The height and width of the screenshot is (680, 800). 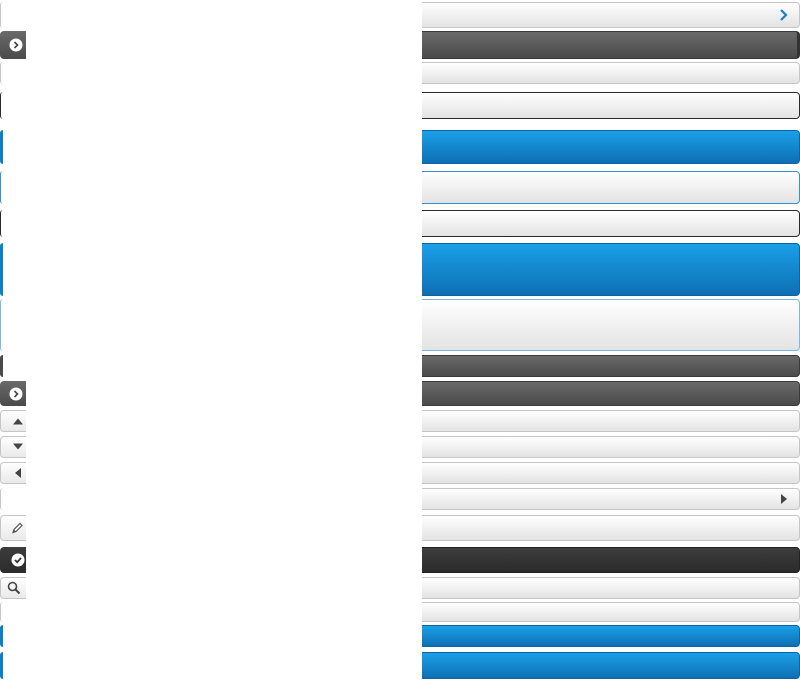 I want to click on arrow-right-icon, so click(x=784, y=499).